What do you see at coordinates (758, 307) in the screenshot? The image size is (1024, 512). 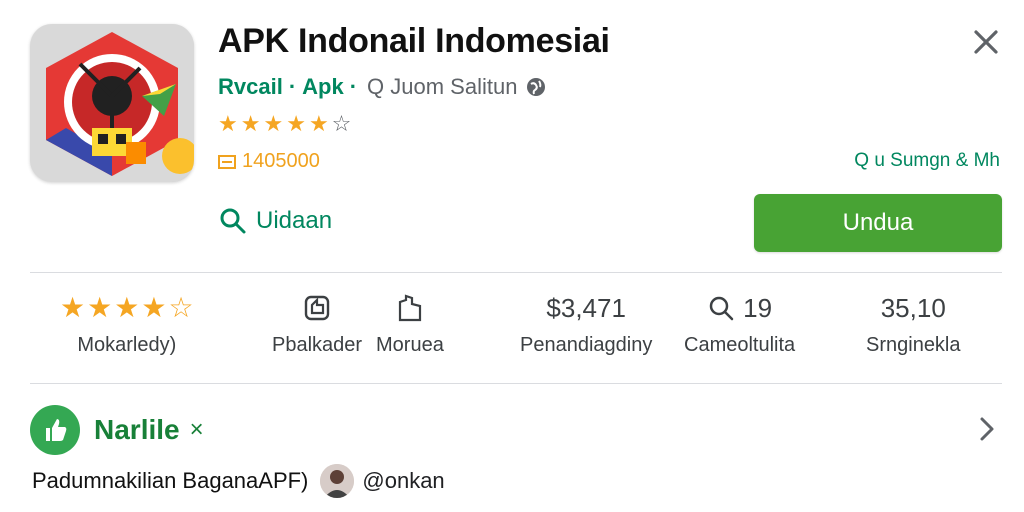 I see `stat-value: 19` at bounding box center [758, 307].